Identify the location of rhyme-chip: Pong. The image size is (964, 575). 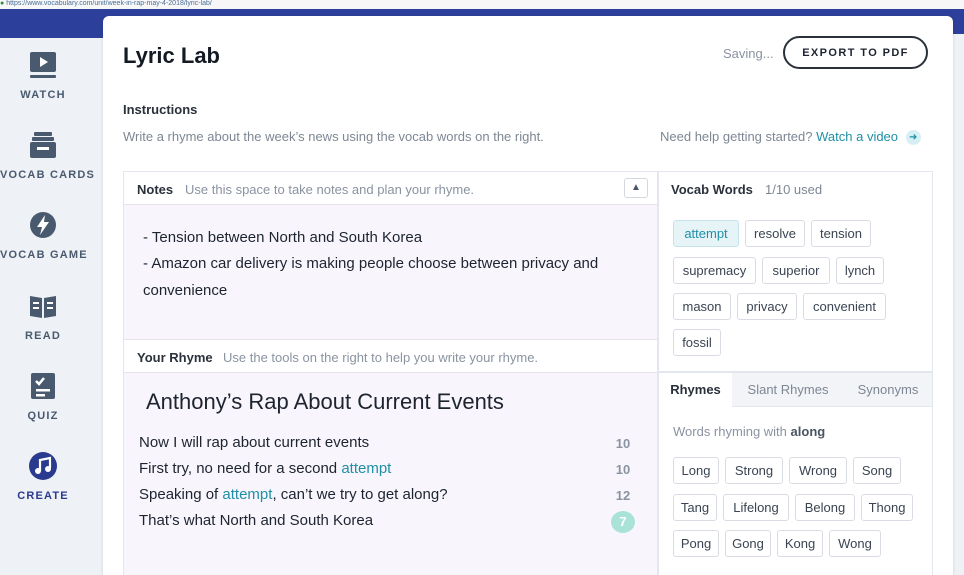
(696, 543).